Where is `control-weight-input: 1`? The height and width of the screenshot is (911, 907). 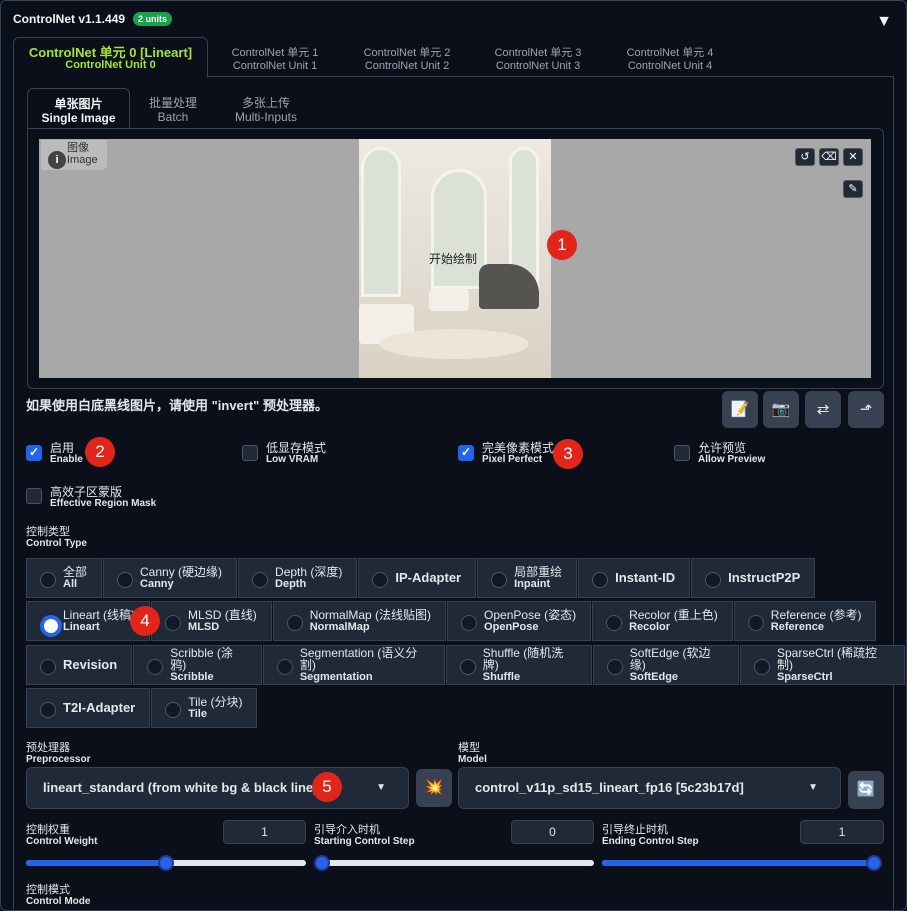 control-weight-input: 1 is located at coordinates (264, 832).